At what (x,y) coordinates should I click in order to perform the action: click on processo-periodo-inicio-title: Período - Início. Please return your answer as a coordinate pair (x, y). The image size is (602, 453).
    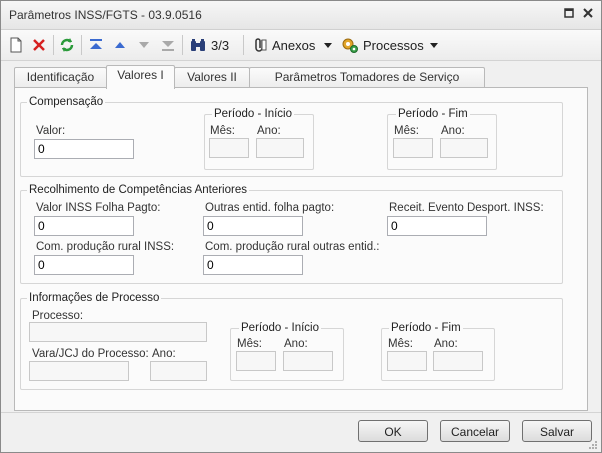
    Looking at the image, I should click on (280, 328).